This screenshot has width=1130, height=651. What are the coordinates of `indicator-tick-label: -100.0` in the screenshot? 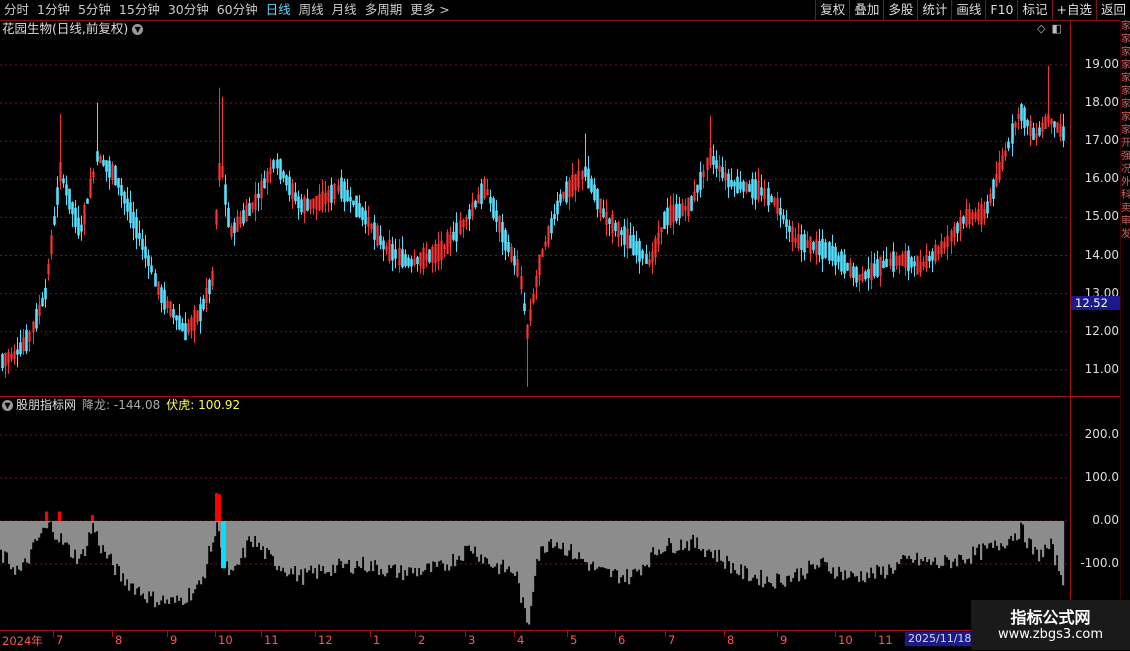 It's located at (1097, 563).